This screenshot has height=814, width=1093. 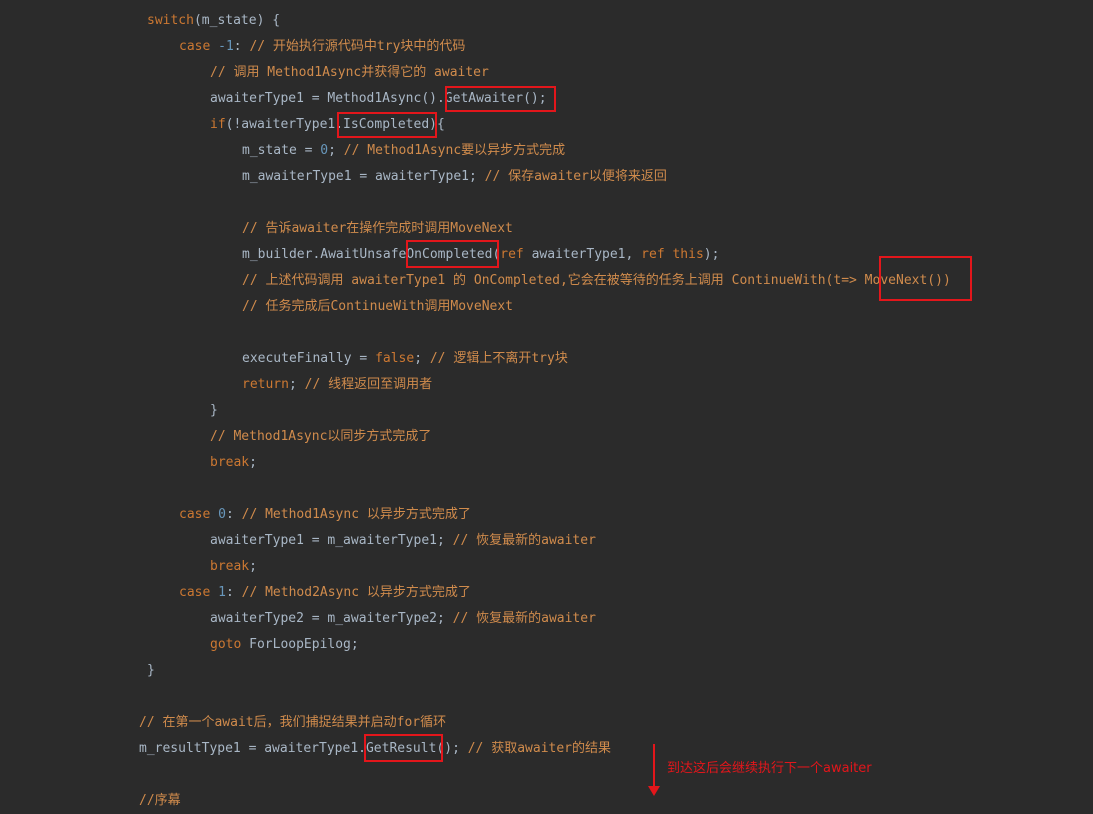 I want to click on code-token: -1, so click(x=226, y=46).